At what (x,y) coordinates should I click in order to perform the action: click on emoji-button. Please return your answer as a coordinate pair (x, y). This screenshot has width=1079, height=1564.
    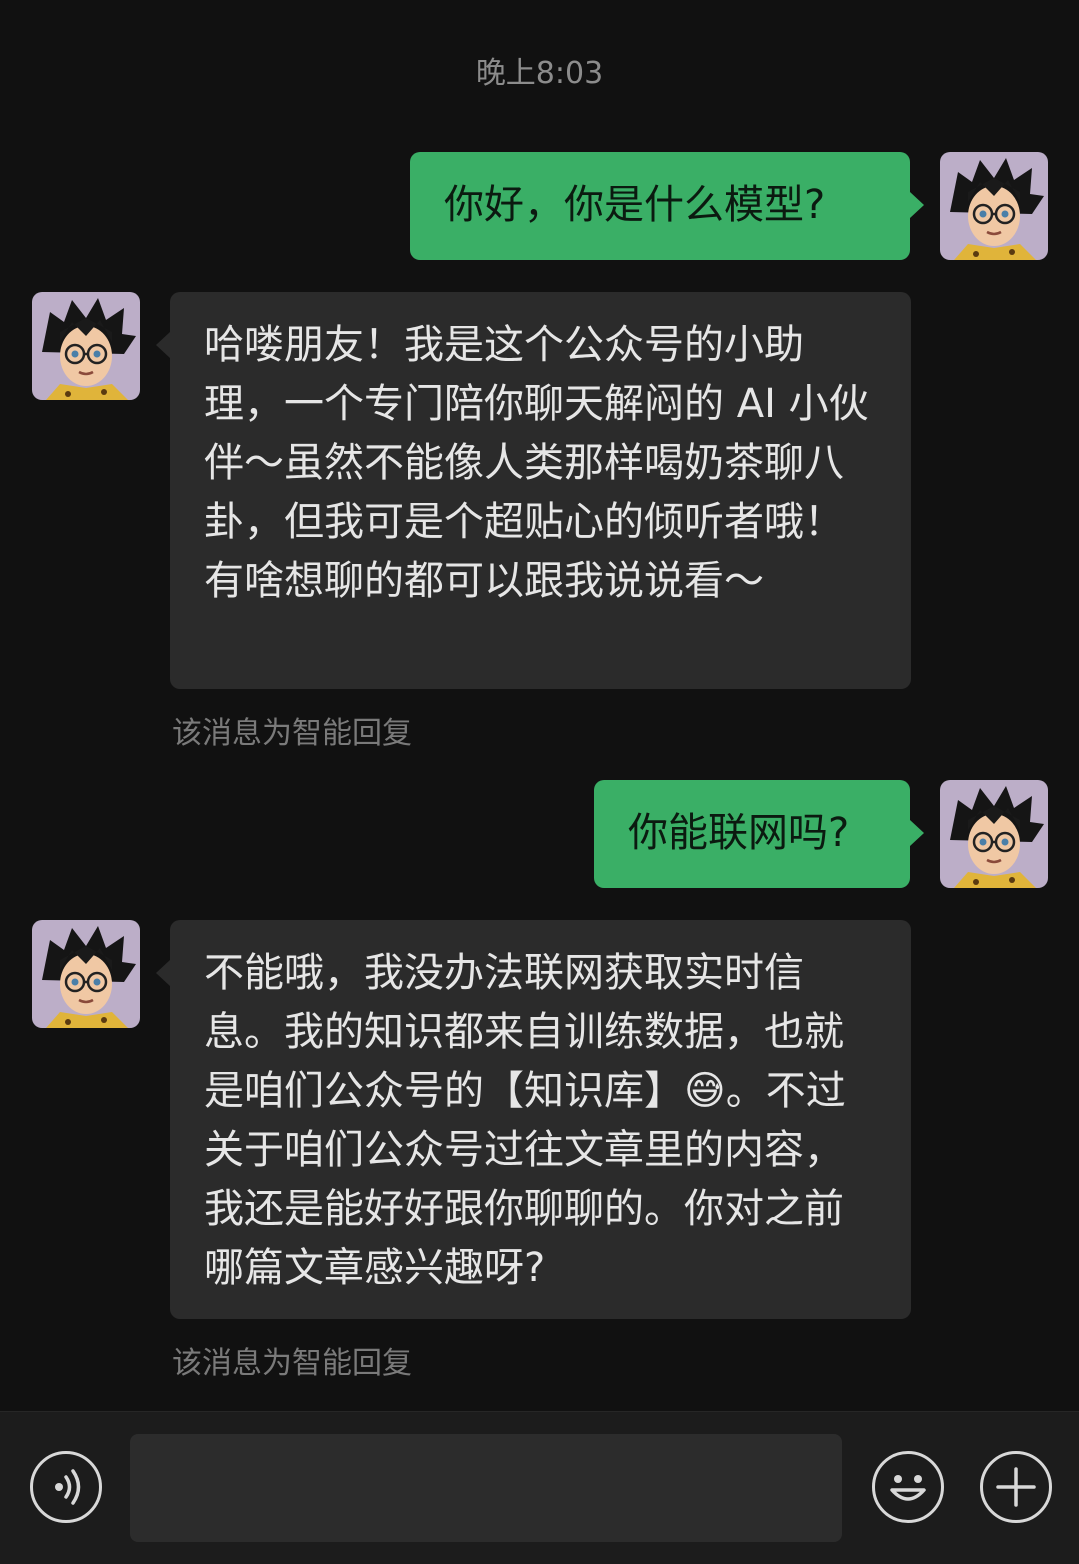
    Looking at the image, I should click on (908, 1487).